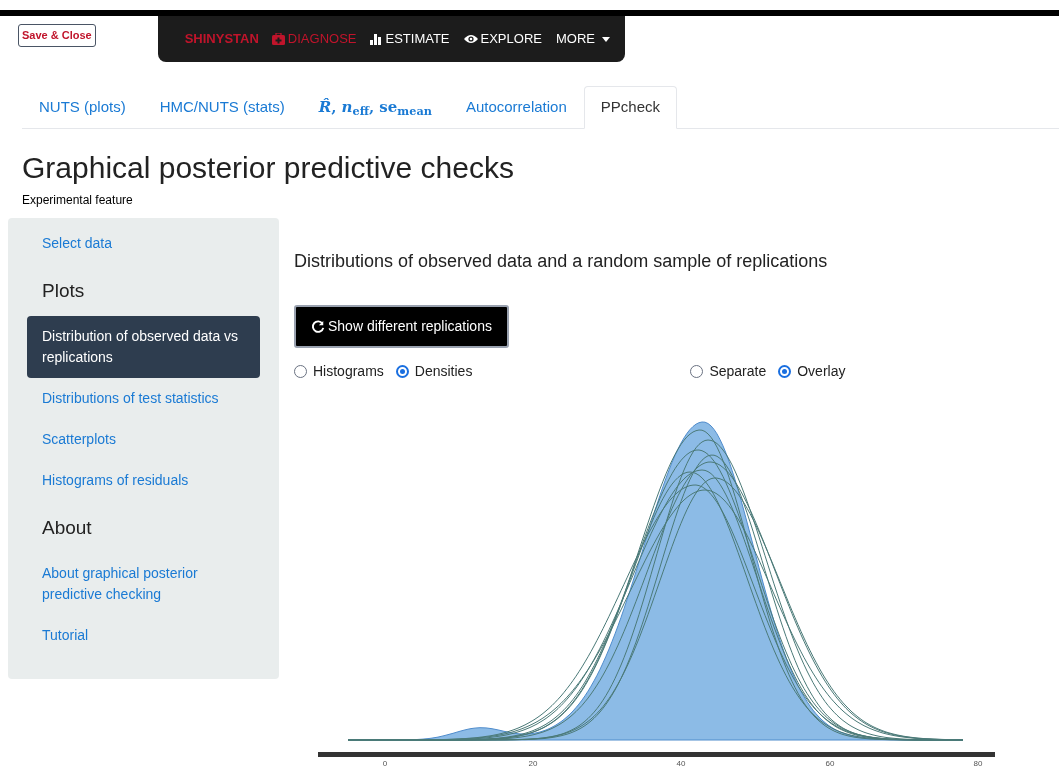 This screenshot has height=766, width=1059. What do you see at coordinates (221, 39) in the screenshot?
I see `brand-title: SHINYSTAN` at bounding box center [221, 39].